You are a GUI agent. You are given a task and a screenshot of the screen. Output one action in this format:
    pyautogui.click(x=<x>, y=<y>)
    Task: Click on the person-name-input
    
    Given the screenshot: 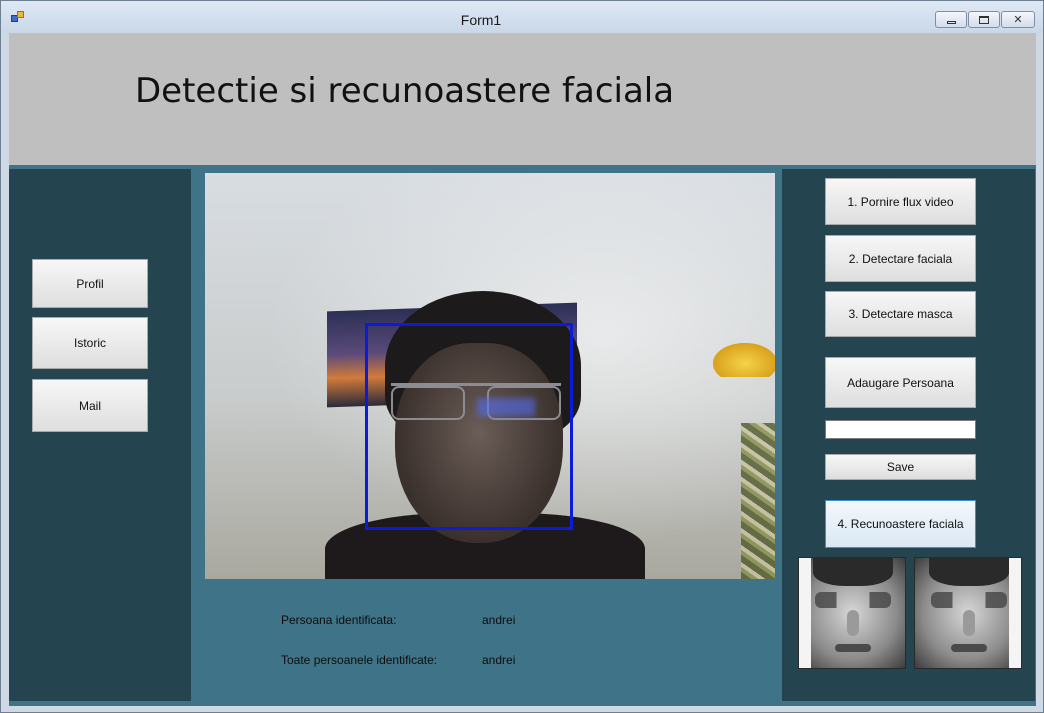 What is the action you would take?
    pyautogui.click(x=900, y=429)
    